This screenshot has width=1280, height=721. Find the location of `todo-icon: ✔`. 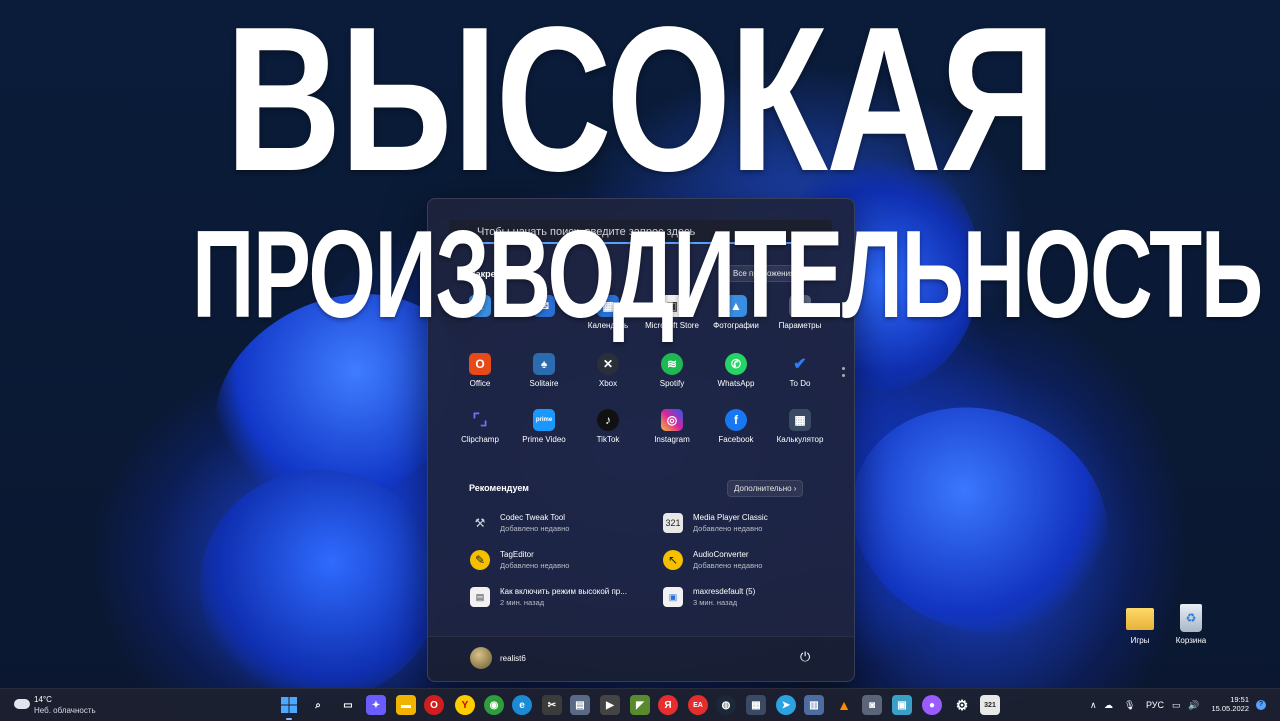

todo-icon: ✔ is located at coordinates (800, 364).